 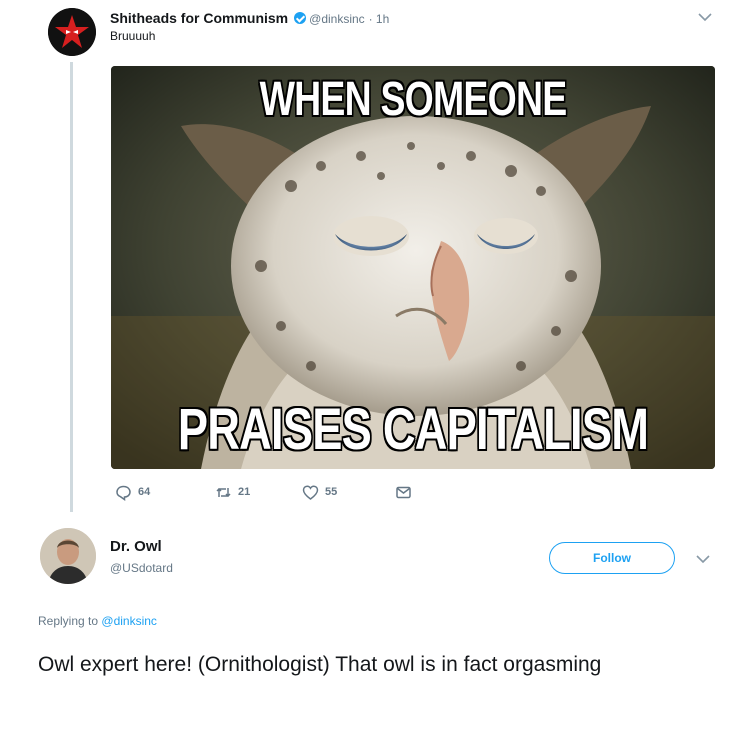 What do you see at coordinates (244, 492) in the screenshot?
I see `retweet-count: 21` at bounding box center [244, 492].